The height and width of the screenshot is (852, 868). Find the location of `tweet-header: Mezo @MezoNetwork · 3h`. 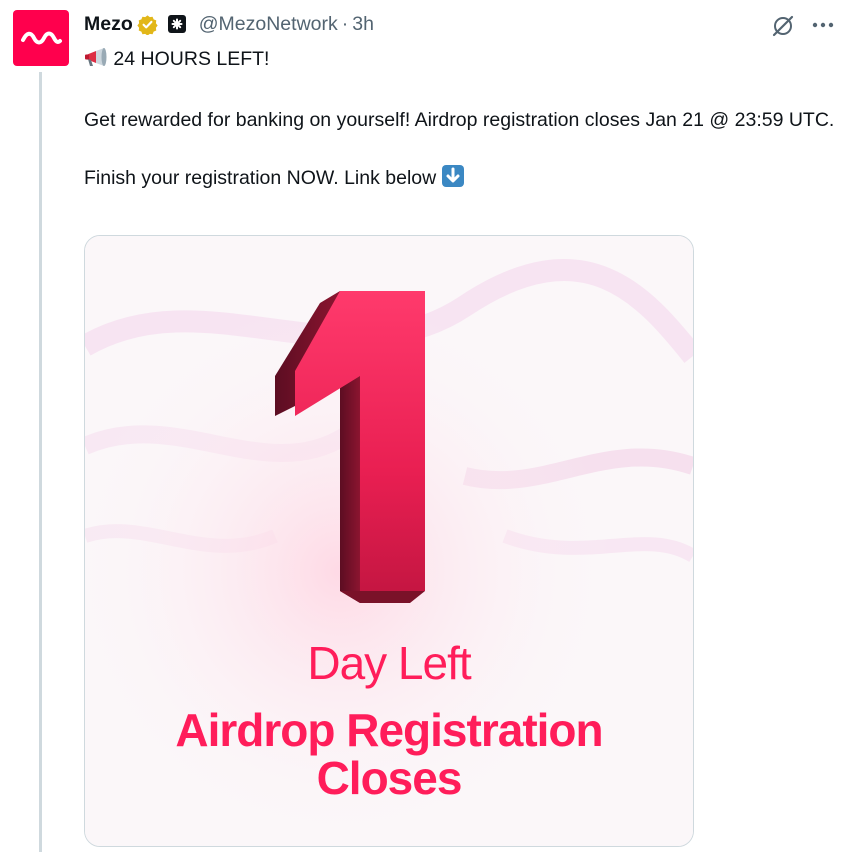

tweet-header: Mezo @MezoNetwork · 3h is located at coordinates (229, 24).